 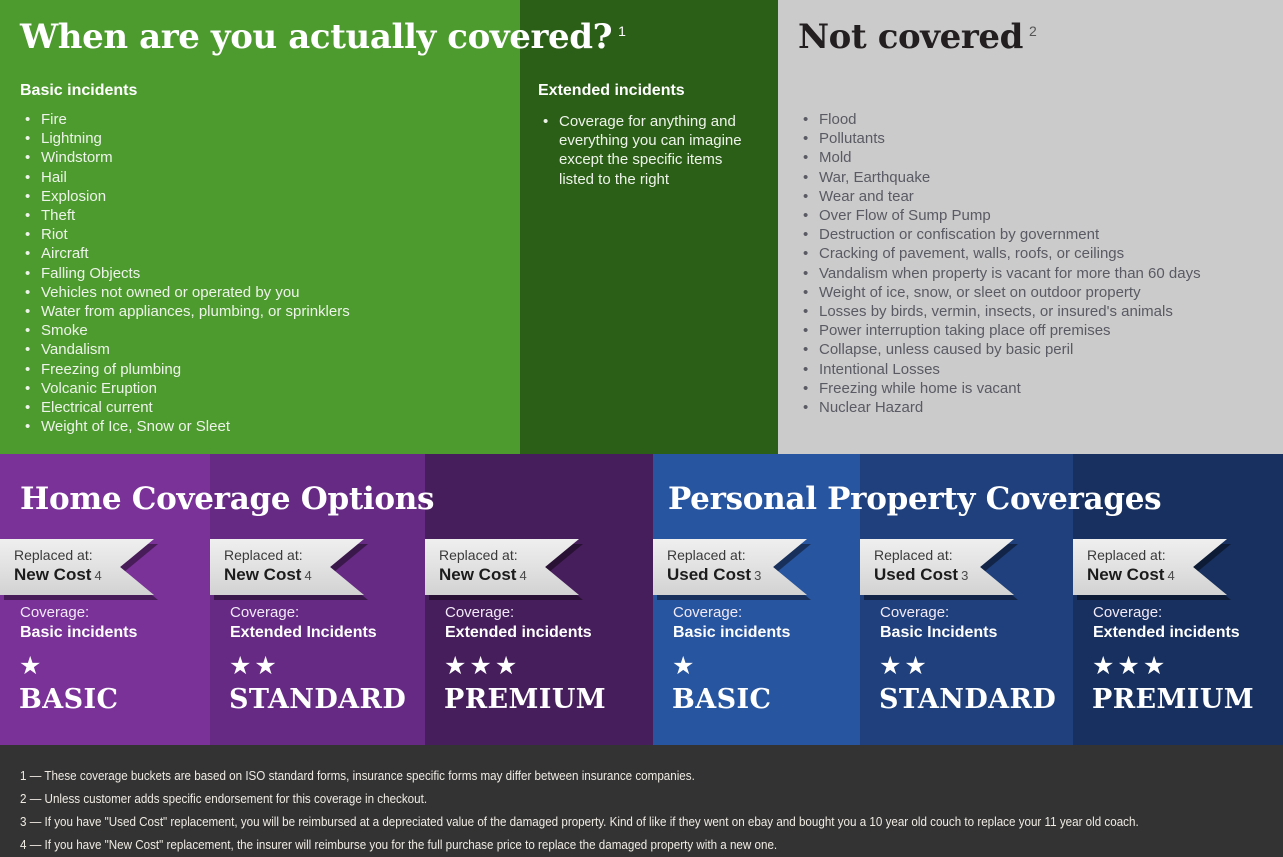 I want to click on tier-name: STANDARD, so click(x=318, y=699).